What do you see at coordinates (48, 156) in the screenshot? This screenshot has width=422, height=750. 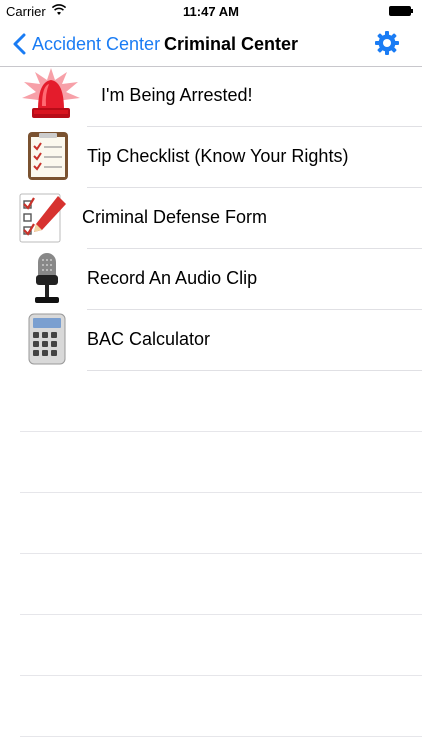 I see `notepad-checklist-icon` at bounding box center [48, 156].